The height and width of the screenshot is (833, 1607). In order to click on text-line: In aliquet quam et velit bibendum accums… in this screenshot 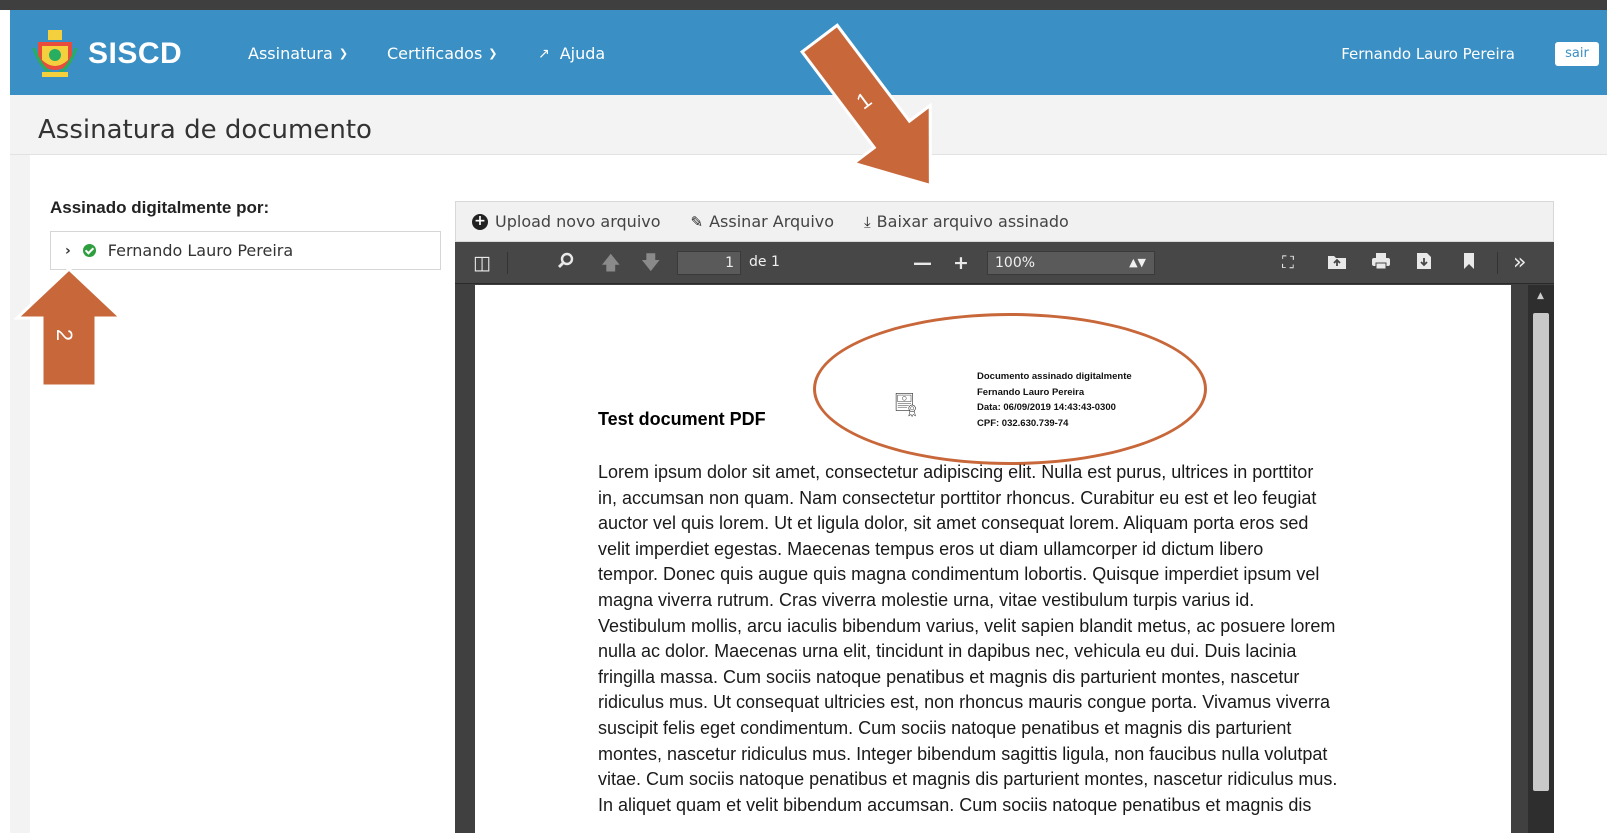, I will do `click(955, 804)`.